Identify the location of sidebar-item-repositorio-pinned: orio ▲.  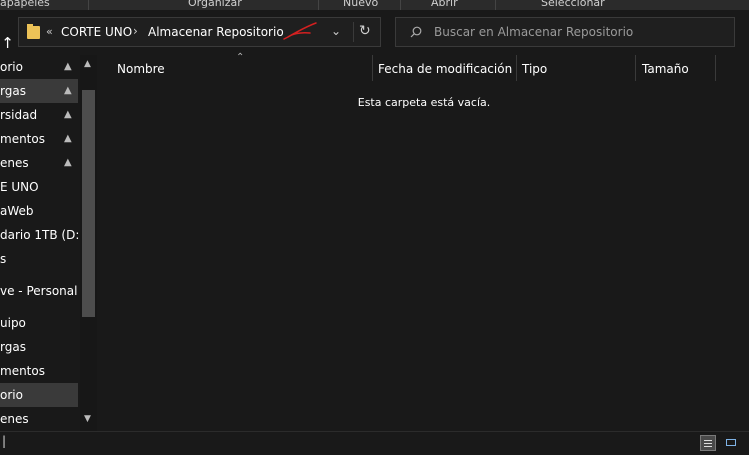
(39, 67).